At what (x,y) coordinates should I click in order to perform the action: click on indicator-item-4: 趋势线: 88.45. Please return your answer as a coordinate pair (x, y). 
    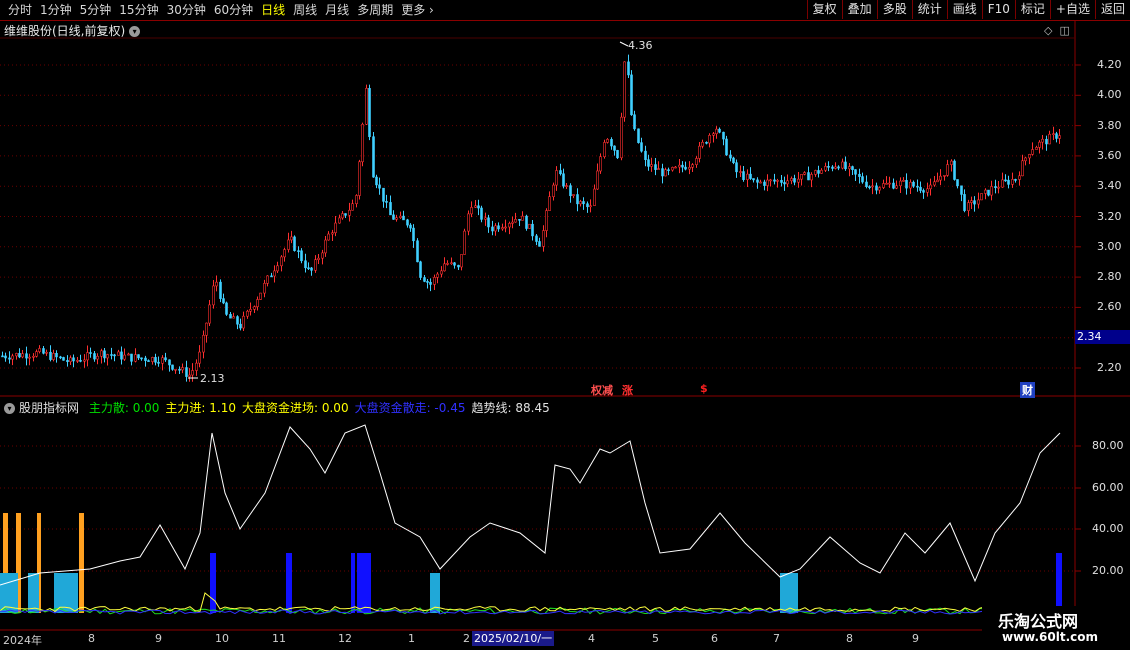
    Looking at the image, I should click on (510, 408).